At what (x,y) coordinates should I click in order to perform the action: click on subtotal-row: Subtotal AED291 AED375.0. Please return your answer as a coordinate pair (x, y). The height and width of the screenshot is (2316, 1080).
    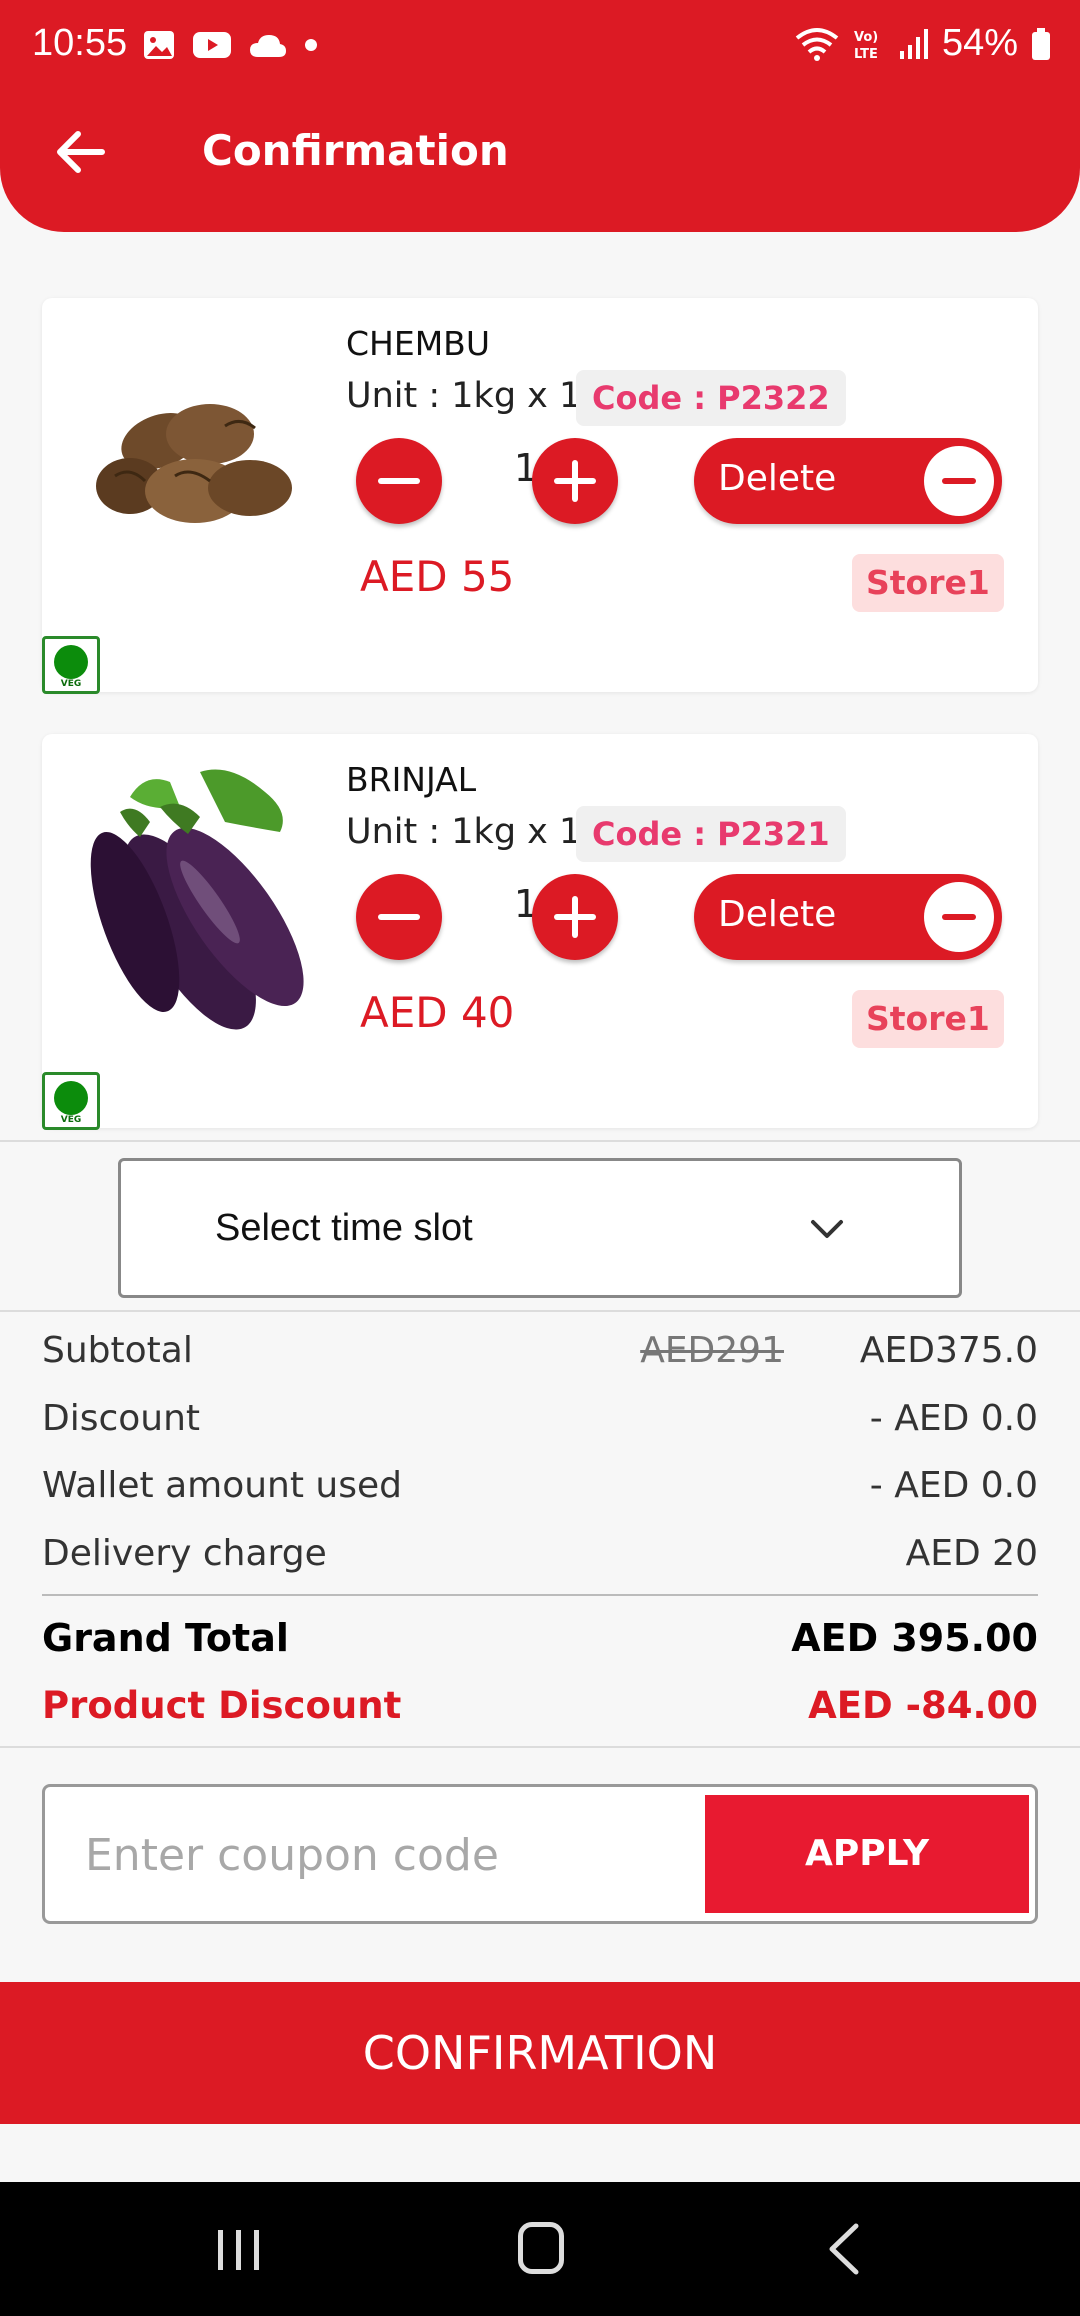
    Looking at the image, I should click on (540, 1350).